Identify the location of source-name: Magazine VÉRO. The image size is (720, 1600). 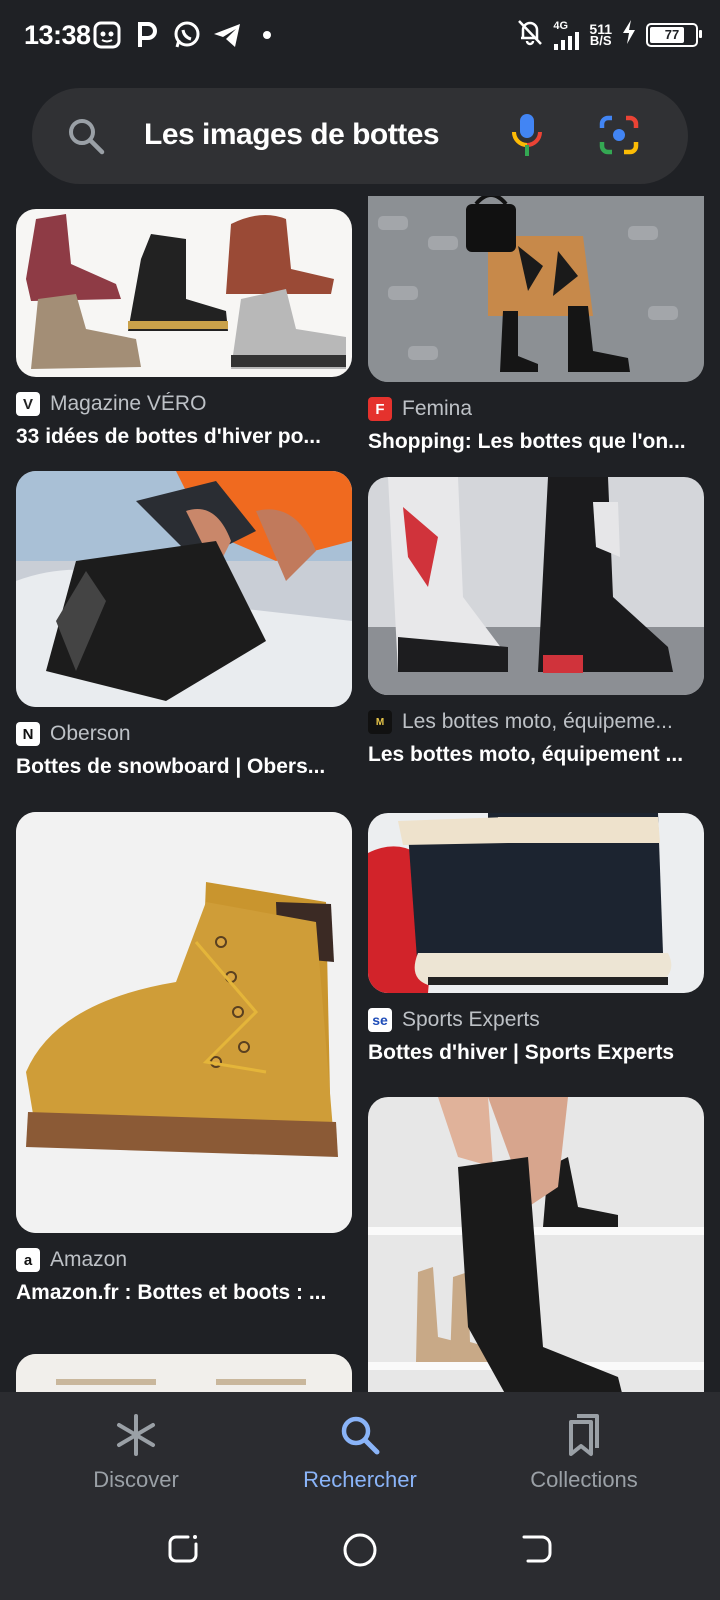
(128, 403).